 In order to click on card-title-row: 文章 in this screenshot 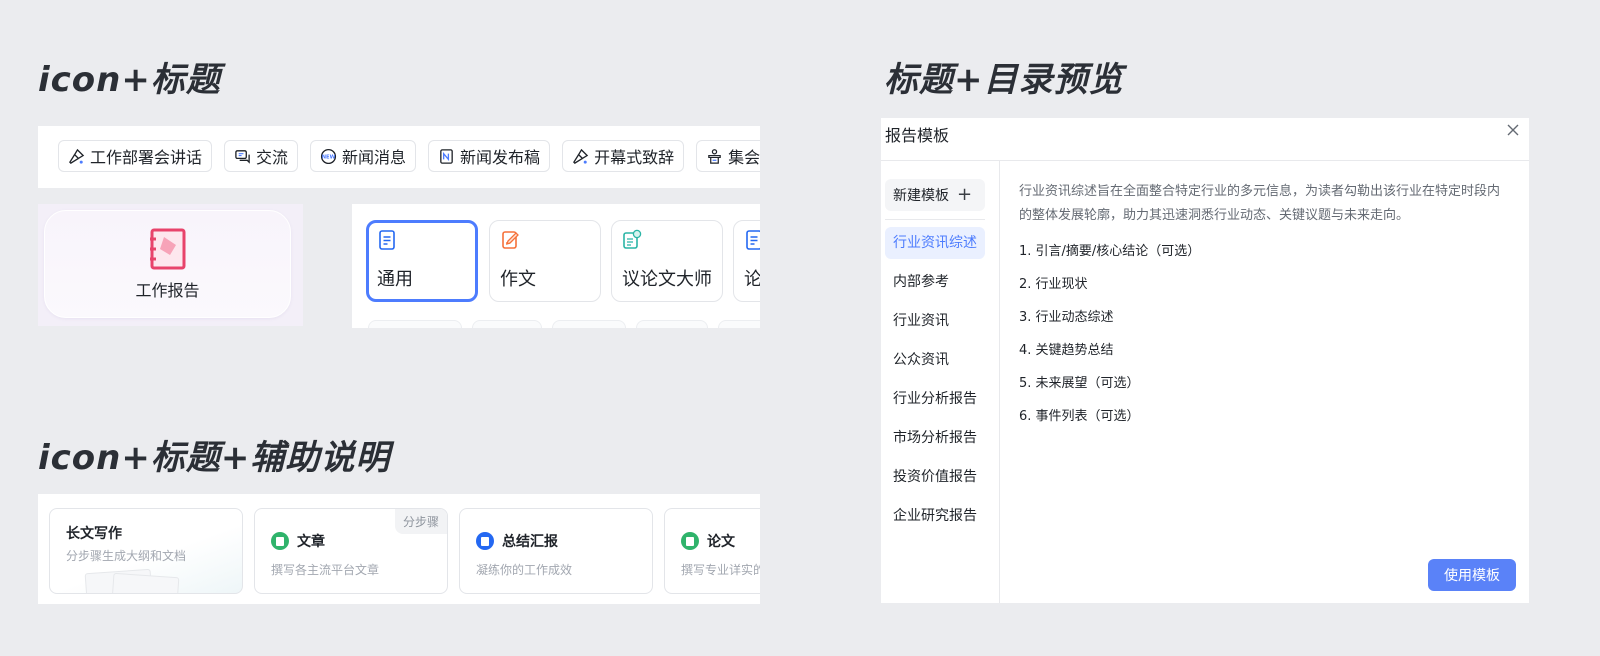, I will do `click(298, 541)`.